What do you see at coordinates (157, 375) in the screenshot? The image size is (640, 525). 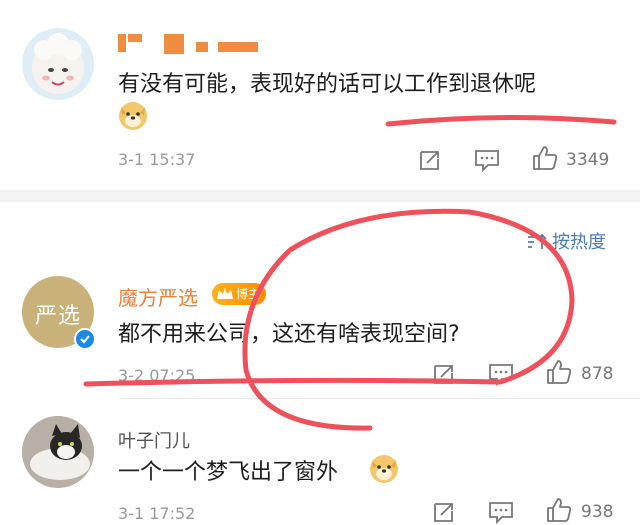 I see `comment-time: 3-2 07:25` at bounding box center [157, 375].